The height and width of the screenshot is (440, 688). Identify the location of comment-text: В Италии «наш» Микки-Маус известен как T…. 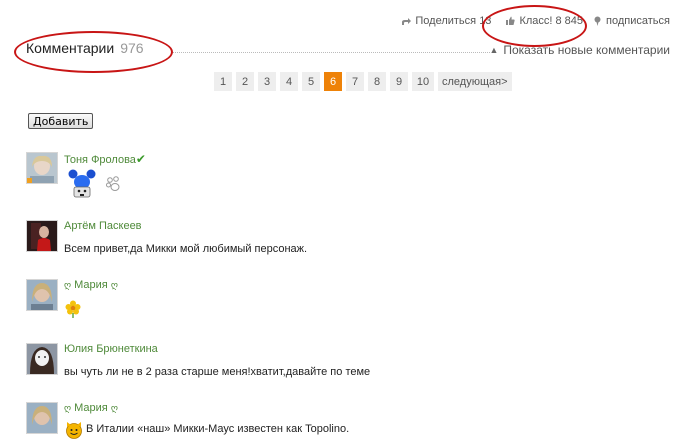
(218, 429).